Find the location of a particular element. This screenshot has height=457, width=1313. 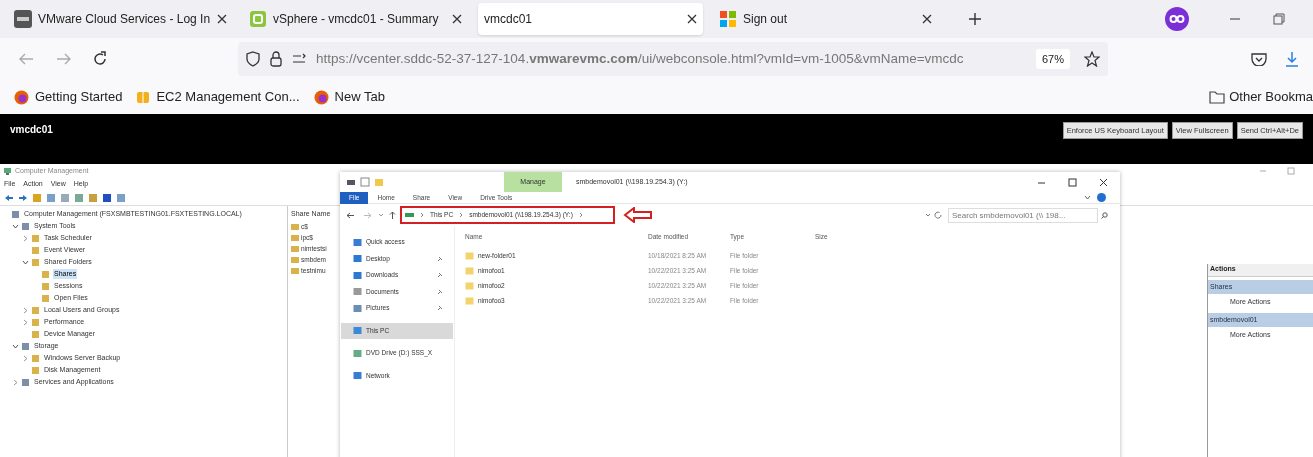

browser-tab: VMware Cloud Services - Log In is located at coordinates (120, 19).